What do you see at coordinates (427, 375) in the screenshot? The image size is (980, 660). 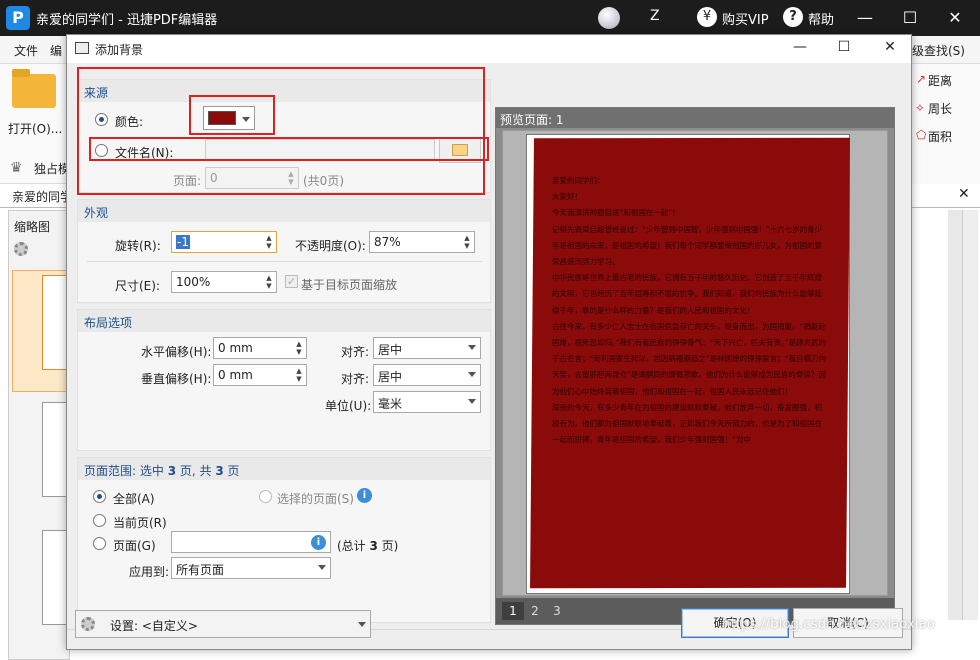 I see `align-select-2: 居中` at bounding box center [427, 375].